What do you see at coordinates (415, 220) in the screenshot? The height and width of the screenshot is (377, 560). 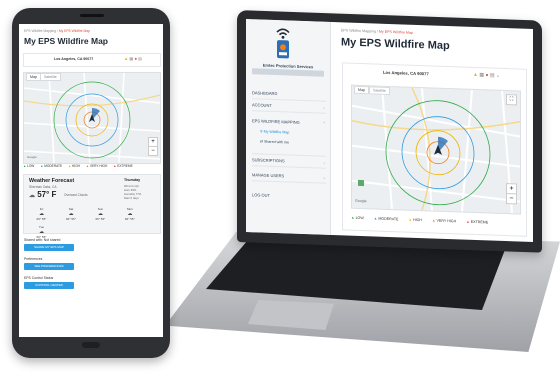 I see `legend-high: ▲ HIGH` at bounding box center [415, 220].